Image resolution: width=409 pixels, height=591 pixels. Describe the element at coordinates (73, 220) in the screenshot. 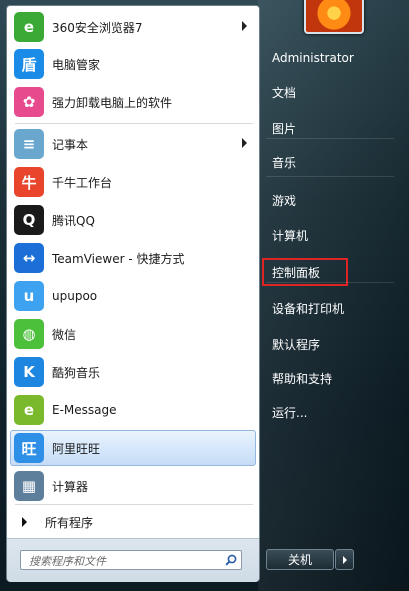

I see `program-label: 腾讯QQ` at that location.